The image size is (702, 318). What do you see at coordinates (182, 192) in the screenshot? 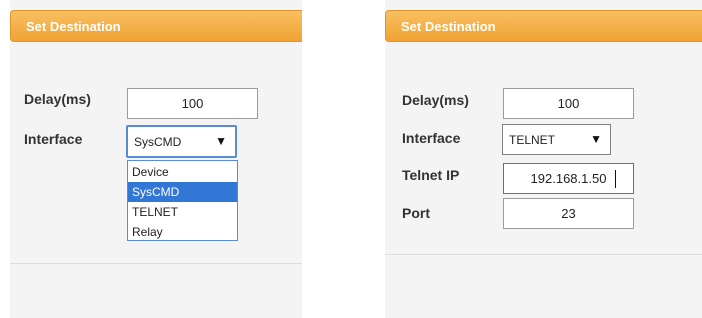
I see `dropdown-option-syscmd: SysCMD` at bounding box center [182, 192].